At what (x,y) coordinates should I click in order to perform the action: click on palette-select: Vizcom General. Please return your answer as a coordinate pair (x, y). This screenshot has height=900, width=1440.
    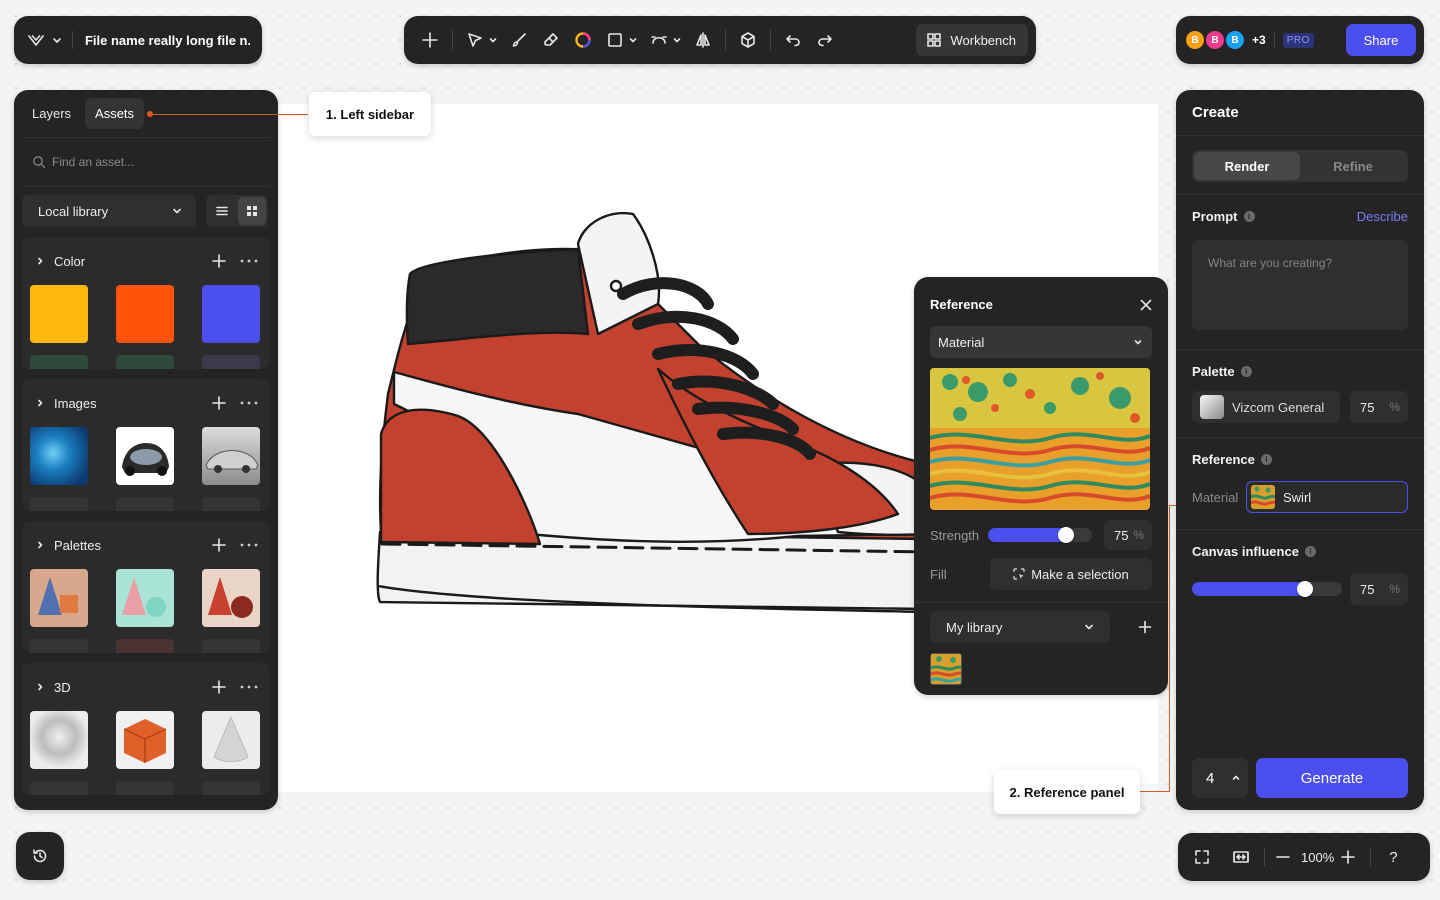
    Looking at the image, I should click on (1266, 407).